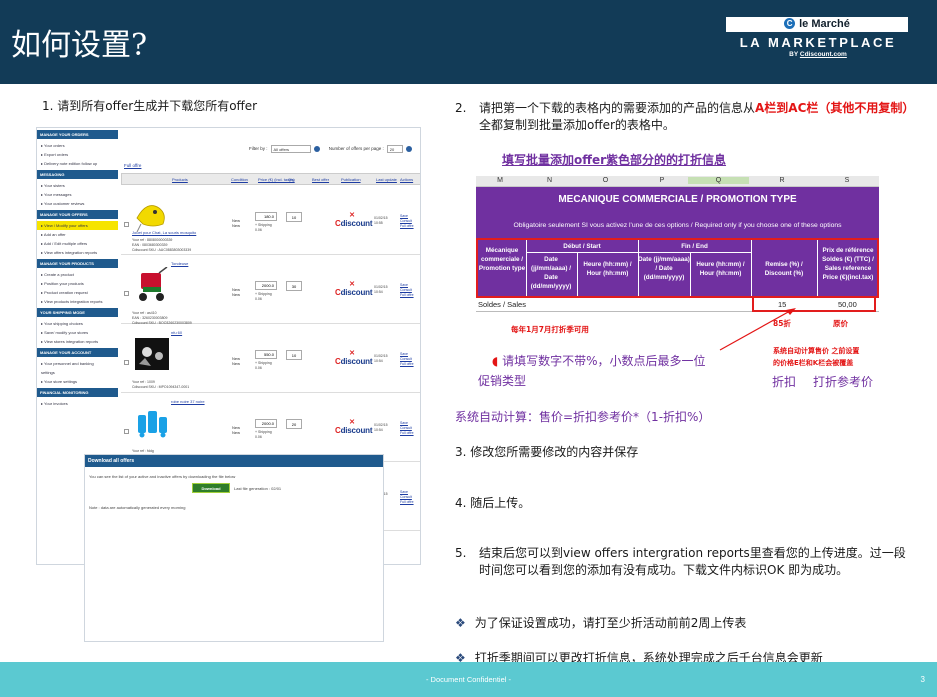  Describe the element at coordinates (294, 424) in the screenshot. I see `qty-input: 20` at that location.